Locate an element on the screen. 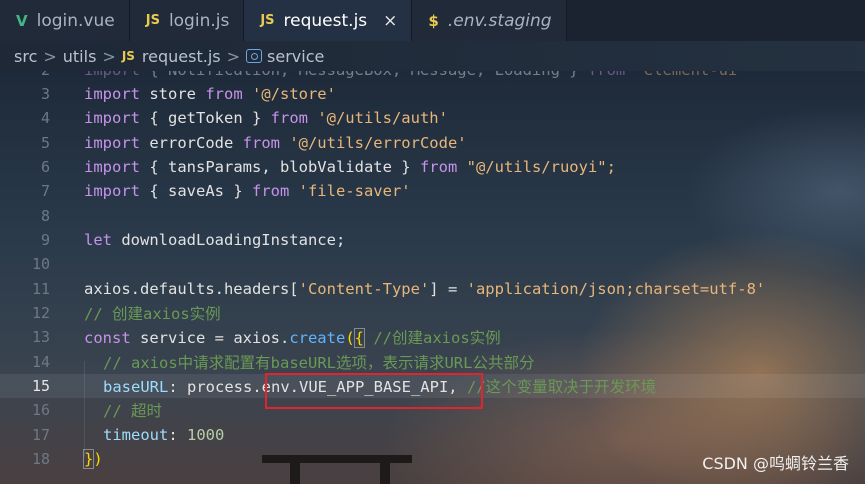 Image resolution: width=865 pixels, height=484 pixels. line-number: 10 is located at coordinates (40, 264).